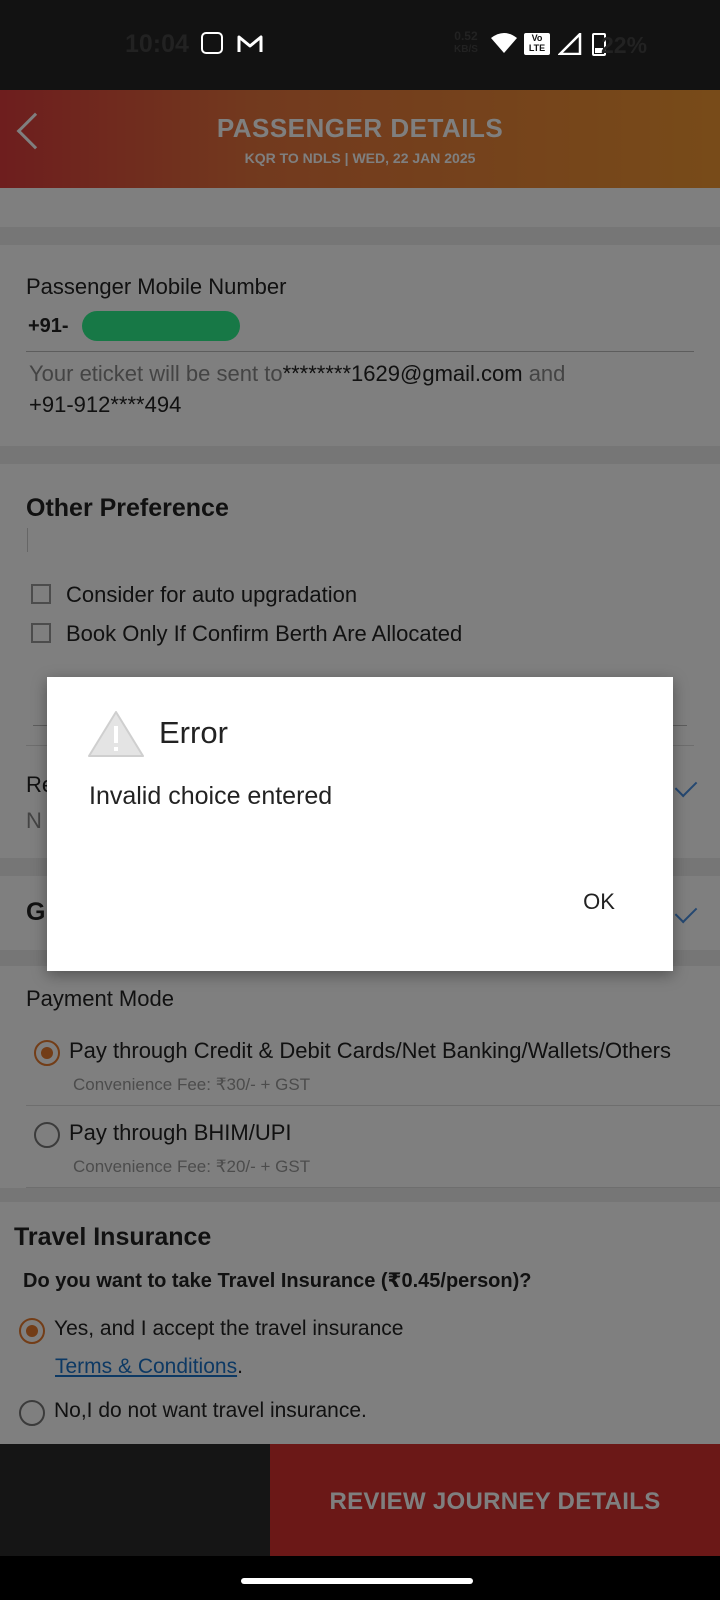 The width and height of the screenshot is (720, 1600). I want to click on dialog-message: Invalid choice entered, so click(211, 796).